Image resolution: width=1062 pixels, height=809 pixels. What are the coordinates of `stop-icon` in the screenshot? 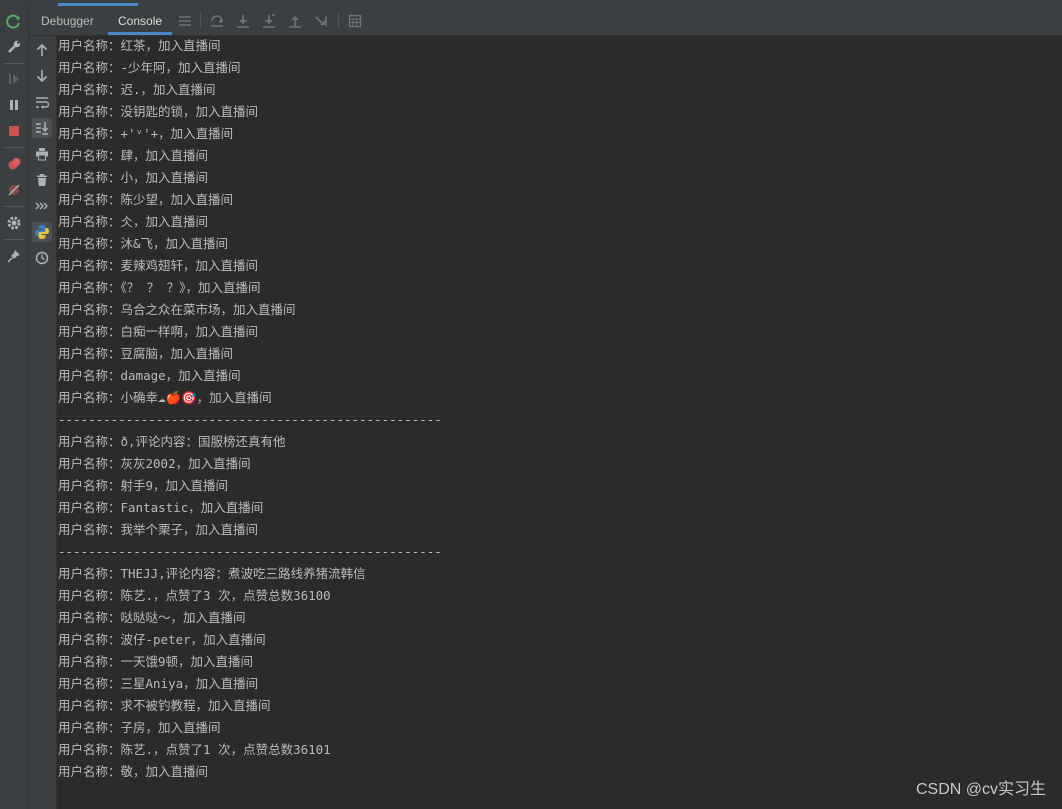 It's located at (14, 131).